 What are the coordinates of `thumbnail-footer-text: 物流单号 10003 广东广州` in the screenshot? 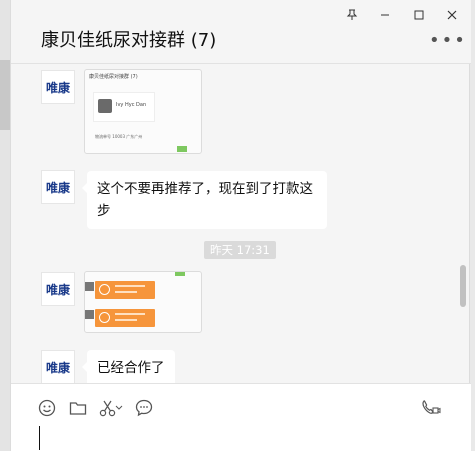 It's located at (119, 136).